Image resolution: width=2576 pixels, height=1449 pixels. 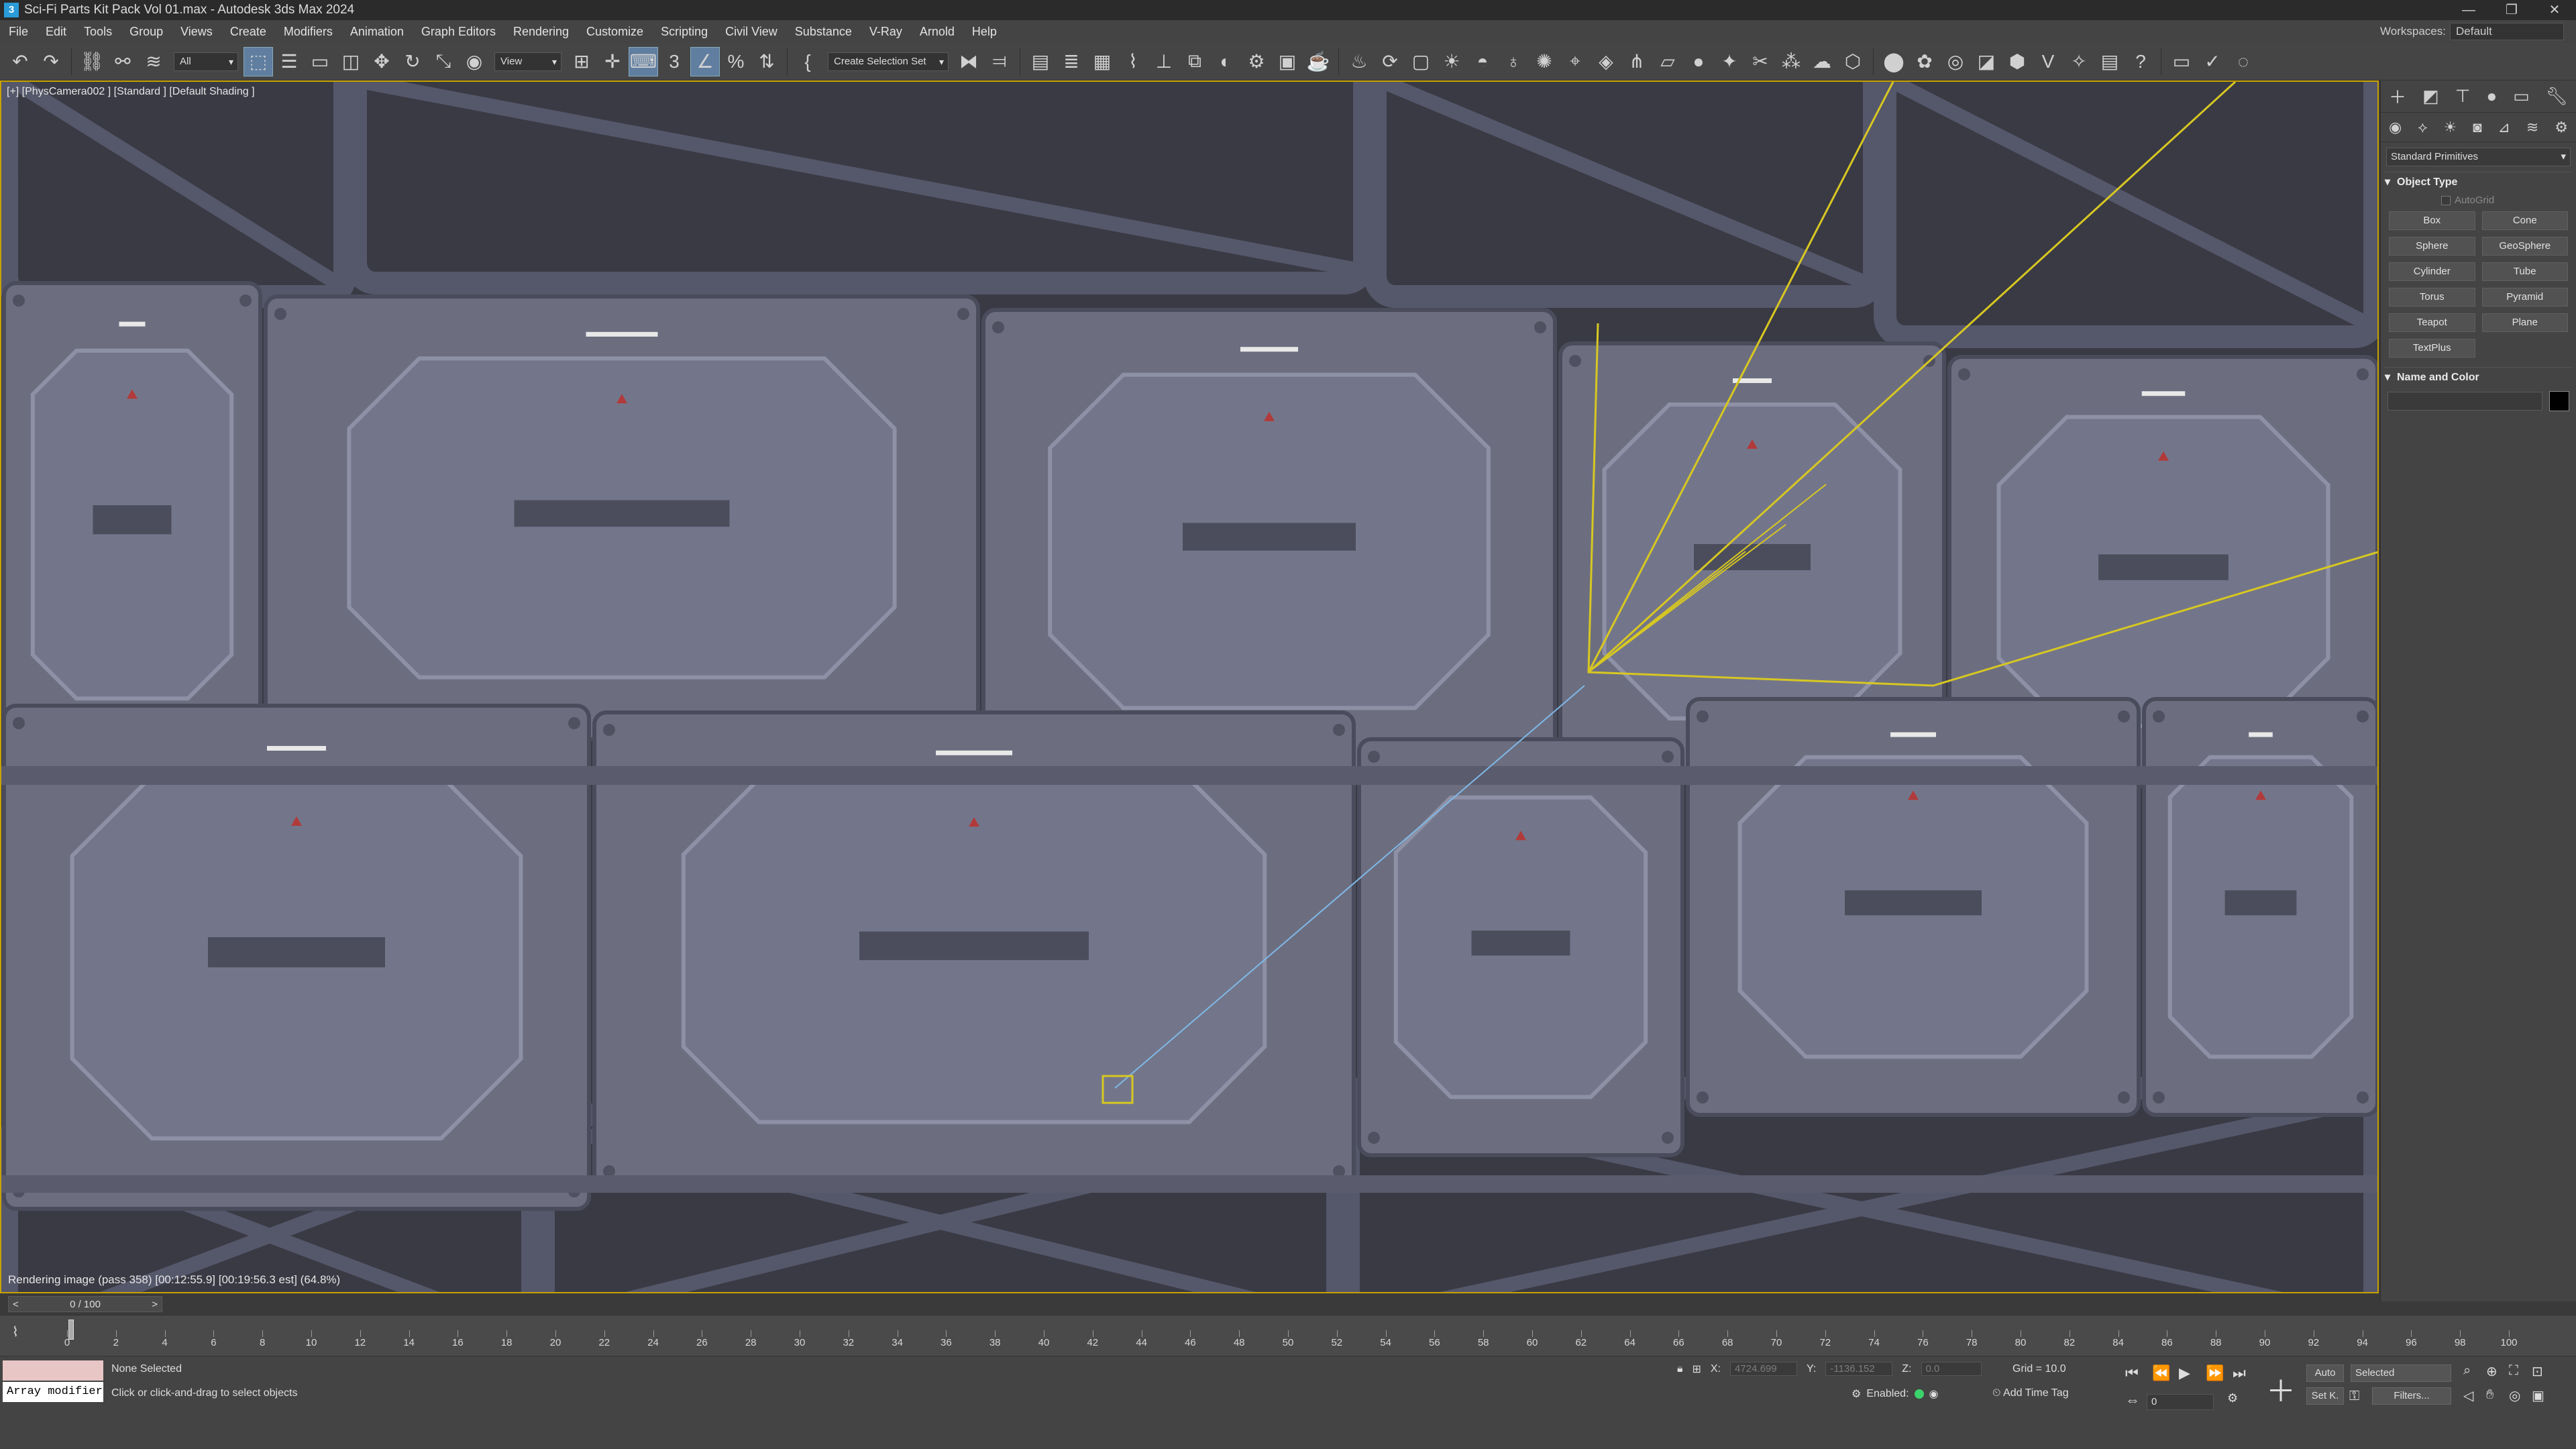 I want to click on arnold-lights-icon: ✿, so click(x=1924, y=61).